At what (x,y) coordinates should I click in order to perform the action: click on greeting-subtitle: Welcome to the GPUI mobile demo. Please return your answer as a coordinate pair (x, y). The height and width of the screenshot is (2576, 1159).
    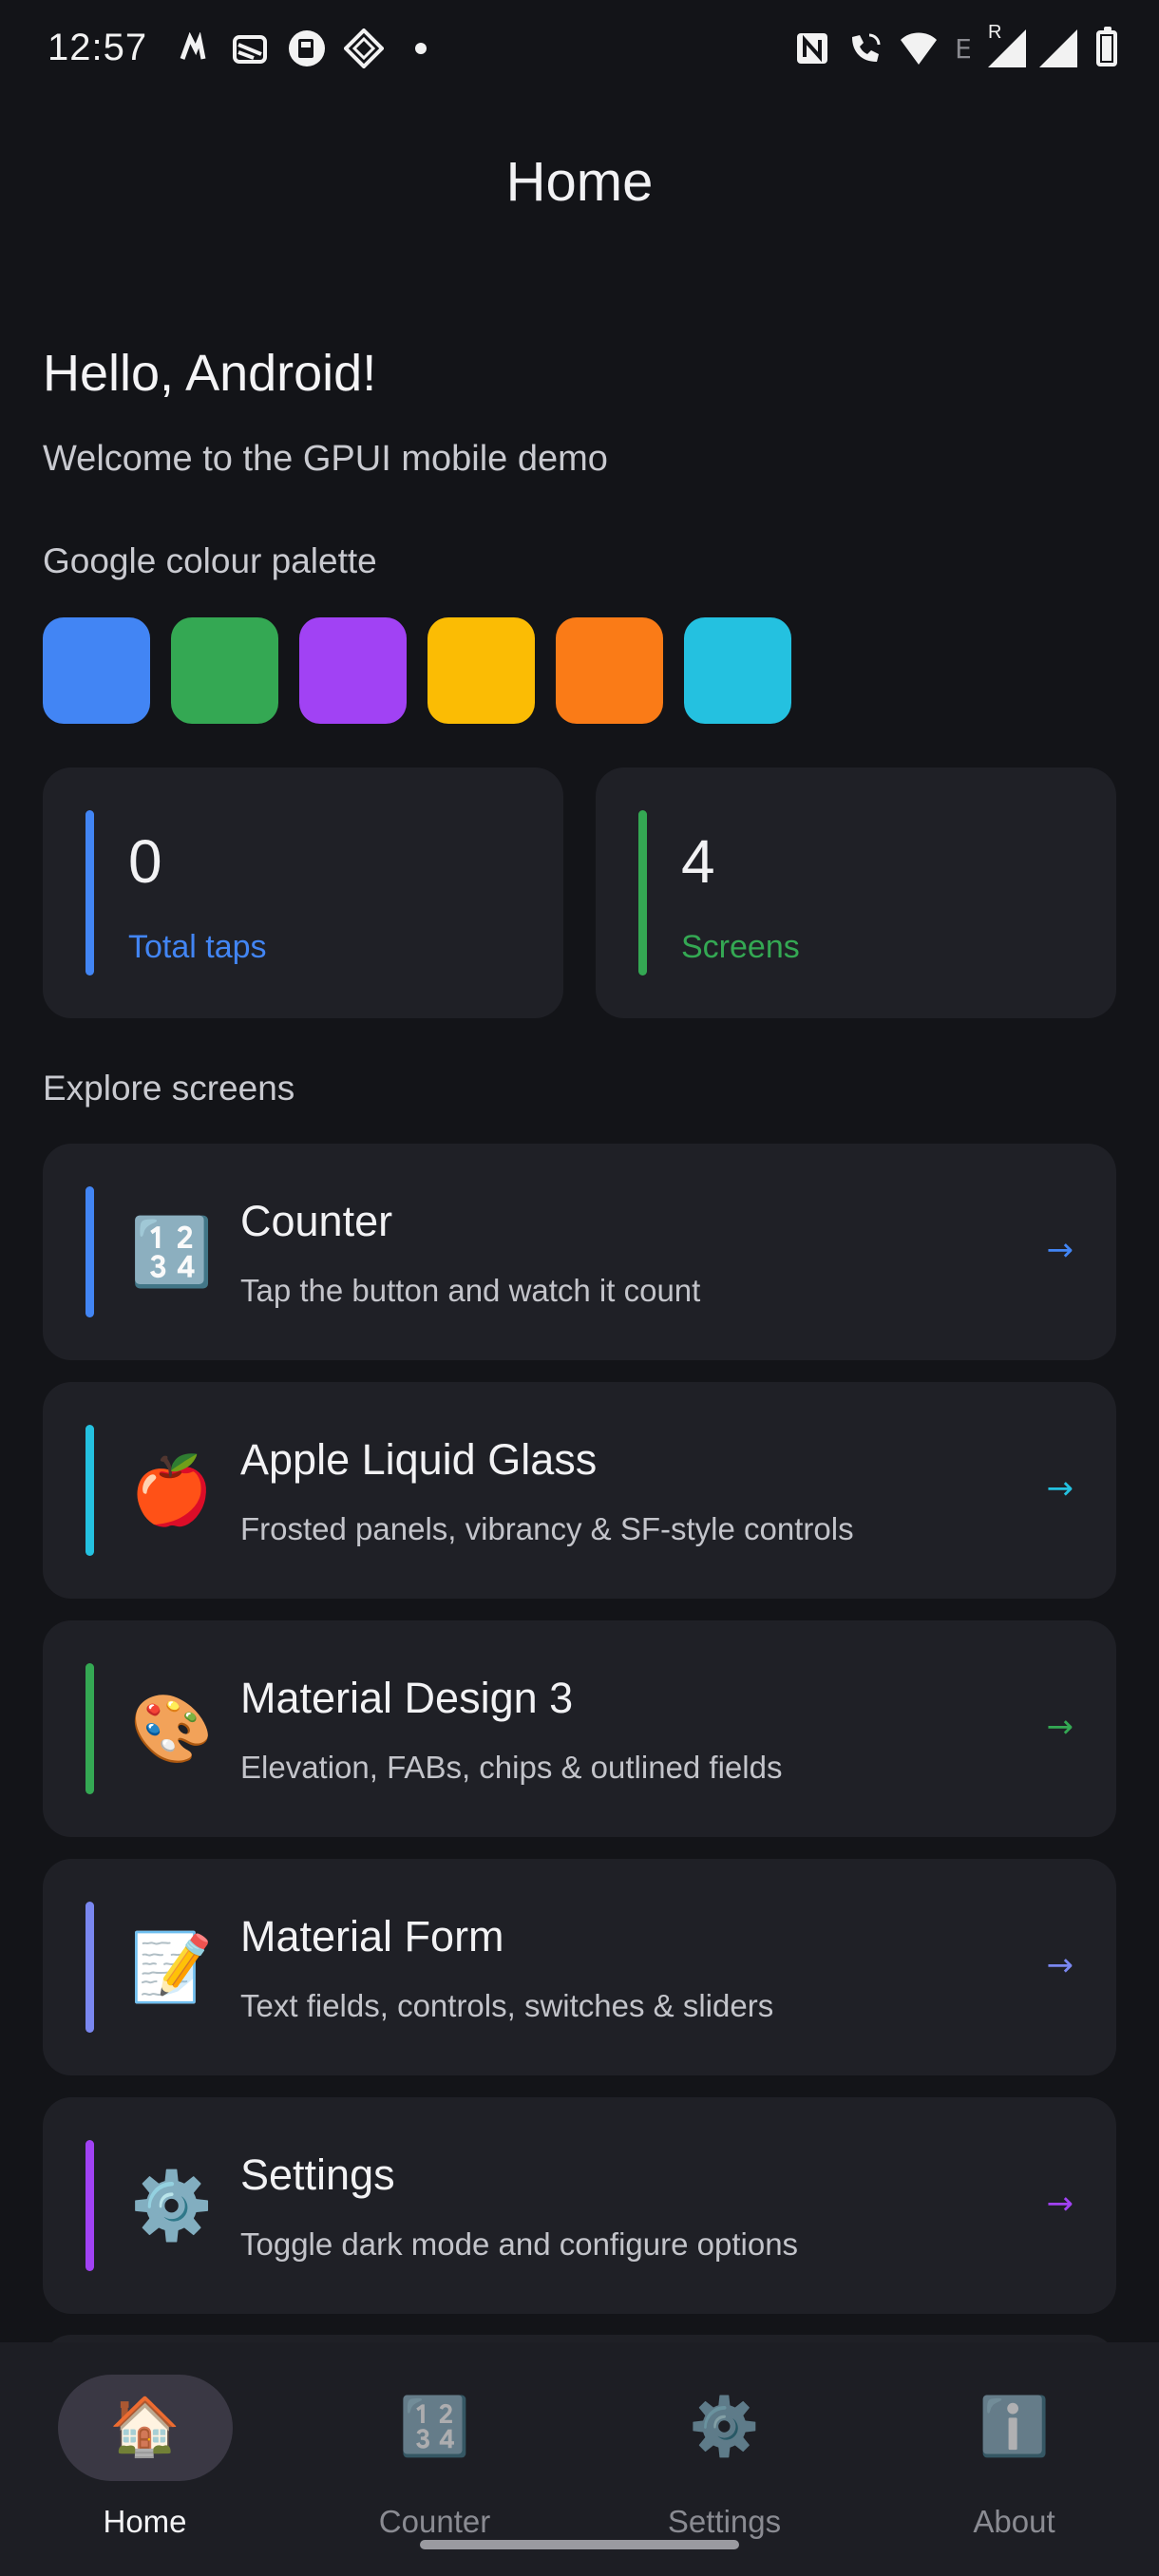
    Looking at the image, I should click on (325, 459).